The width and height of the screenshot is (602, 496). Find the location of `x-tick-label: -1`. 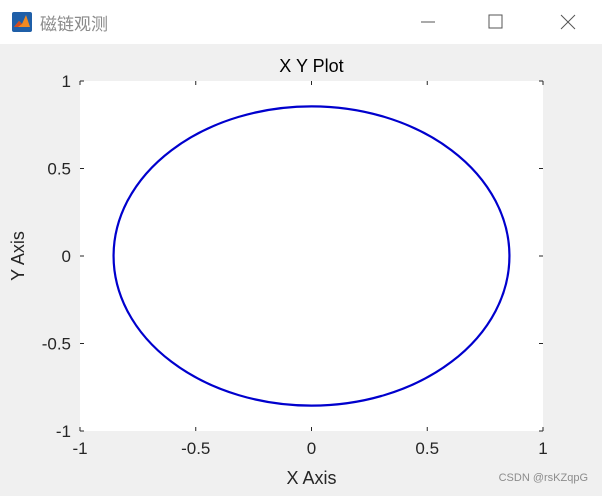

x-tick-label: -1 is located at coordinates (79, 448).